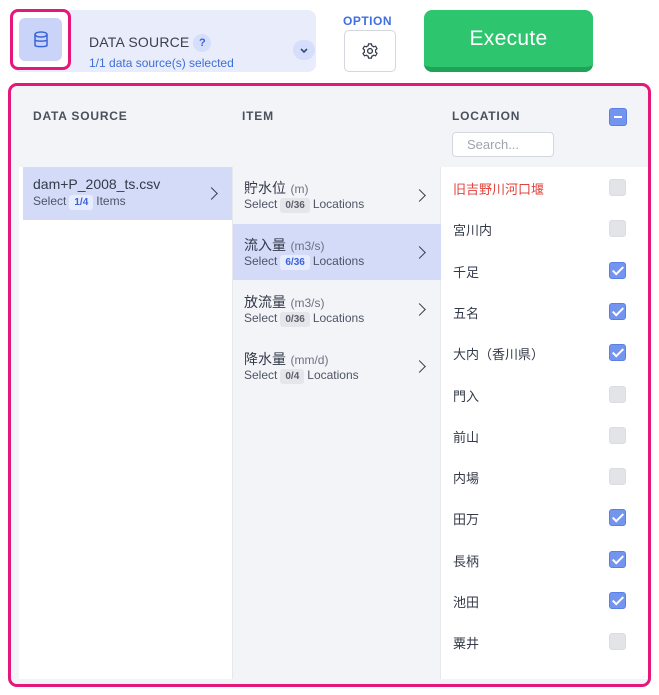  Describe the element at coordinates (292, 376) in the screenshot. I see `count-badge: 0/4` at that location.